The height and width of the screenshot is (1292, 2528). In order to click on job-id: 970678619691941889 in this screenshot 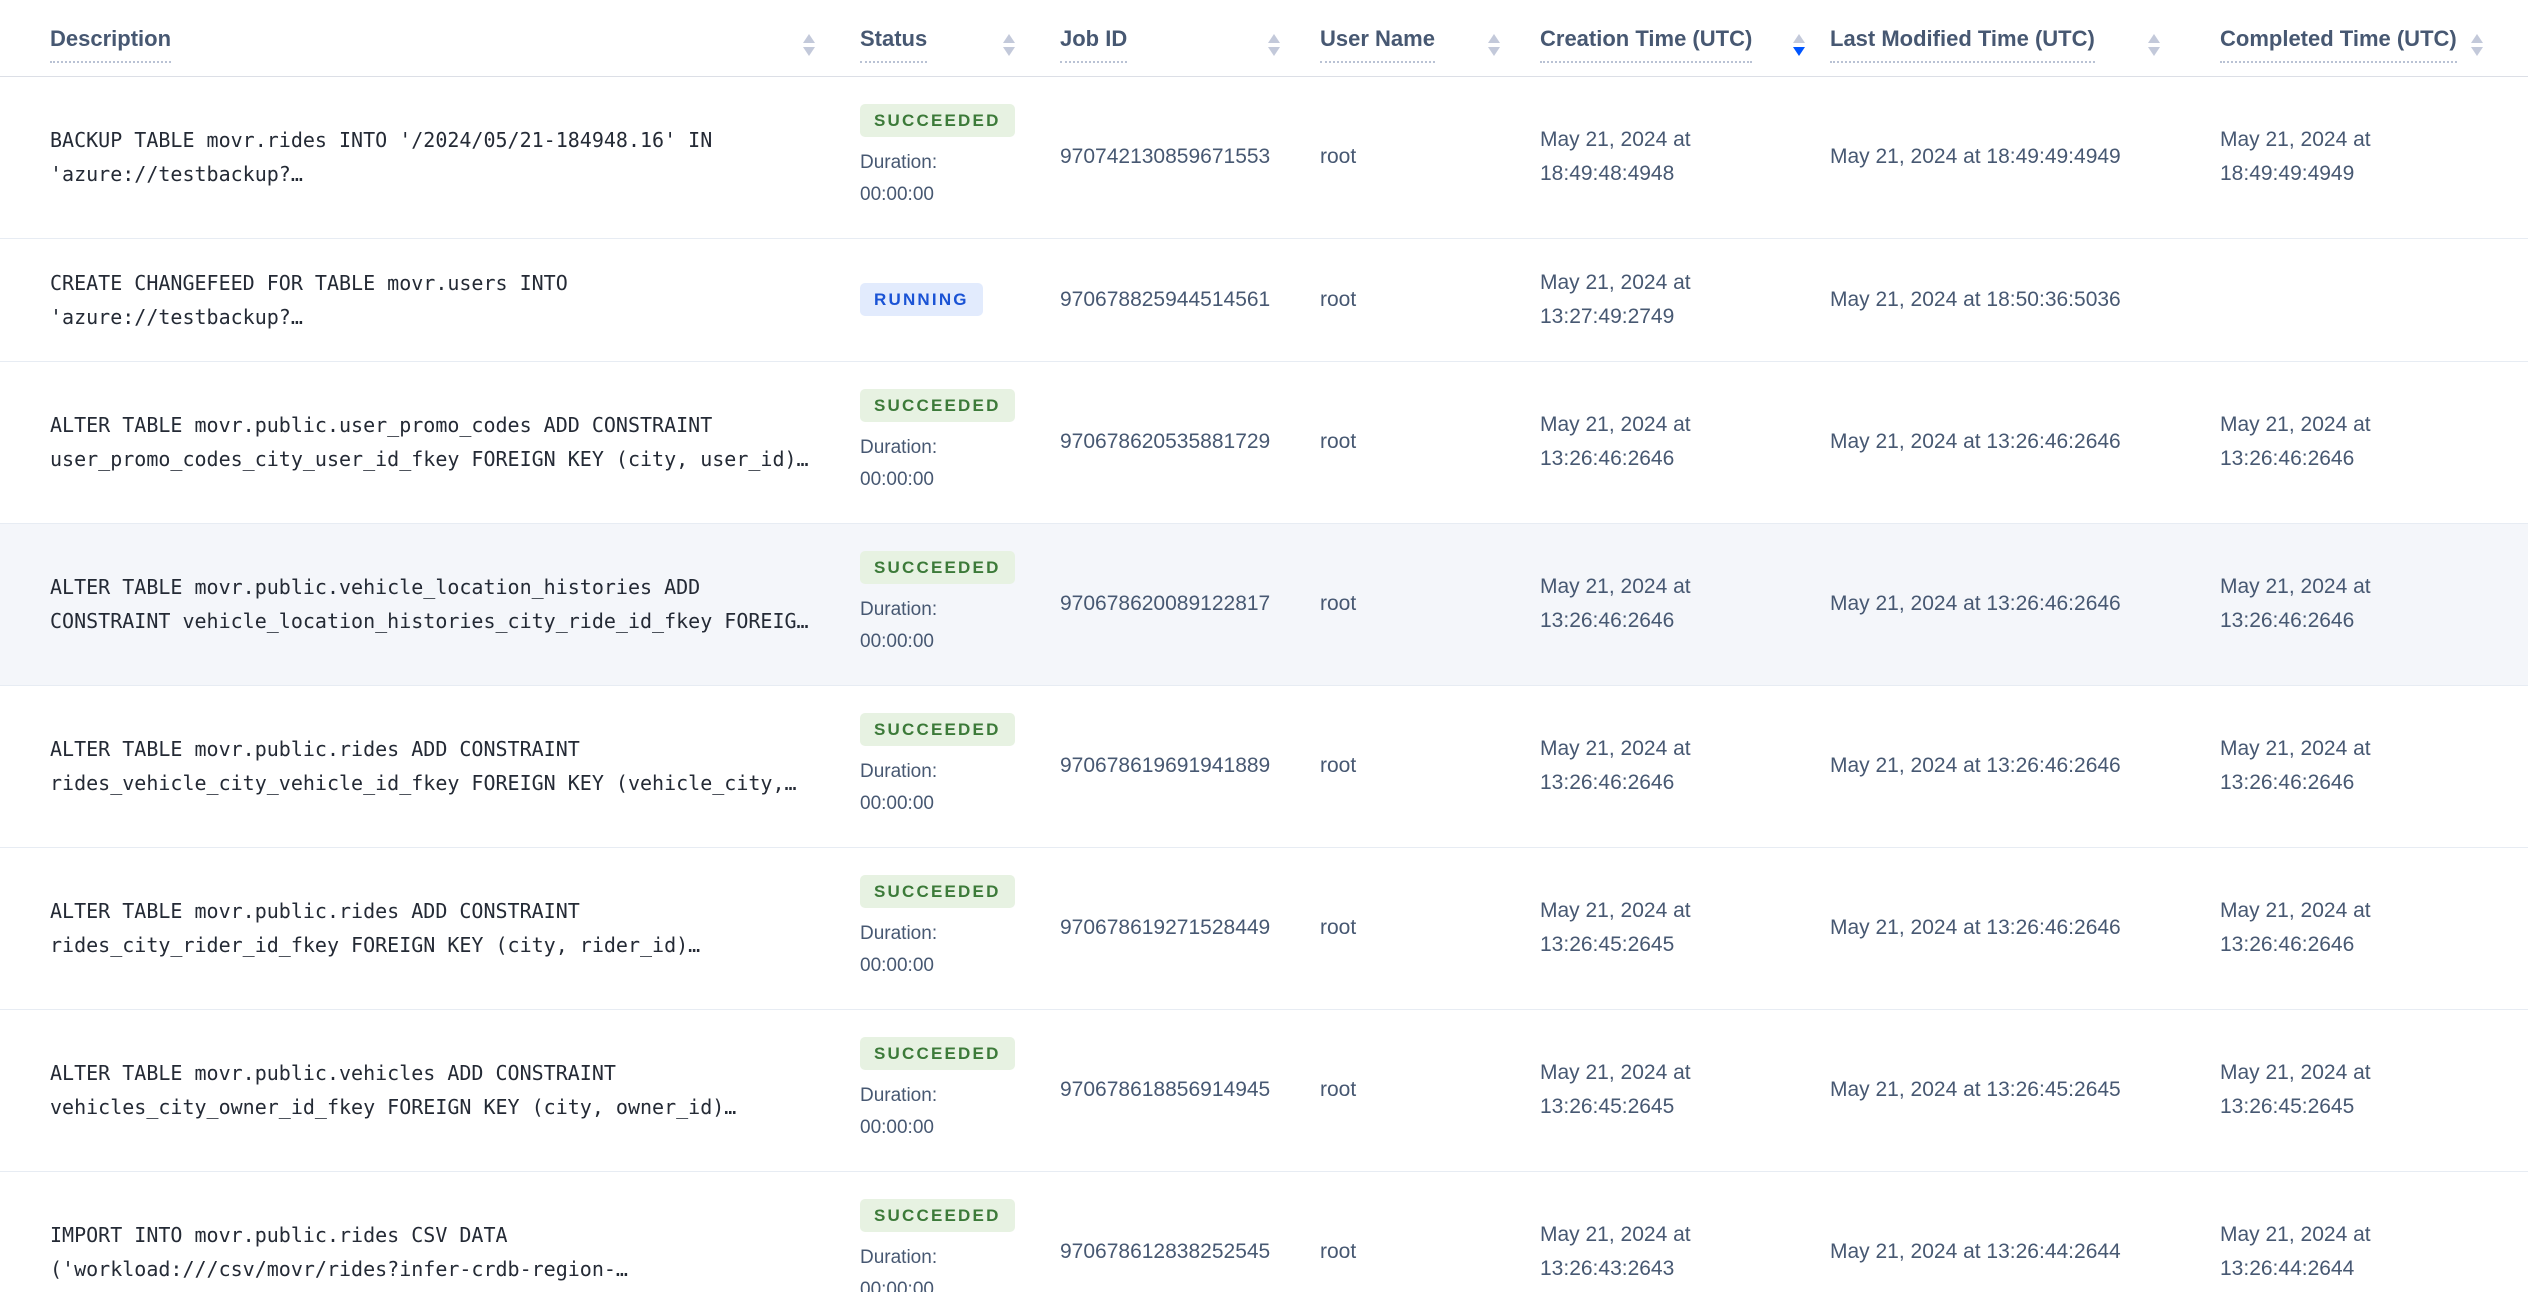, I will do `click(1165, 765)`.